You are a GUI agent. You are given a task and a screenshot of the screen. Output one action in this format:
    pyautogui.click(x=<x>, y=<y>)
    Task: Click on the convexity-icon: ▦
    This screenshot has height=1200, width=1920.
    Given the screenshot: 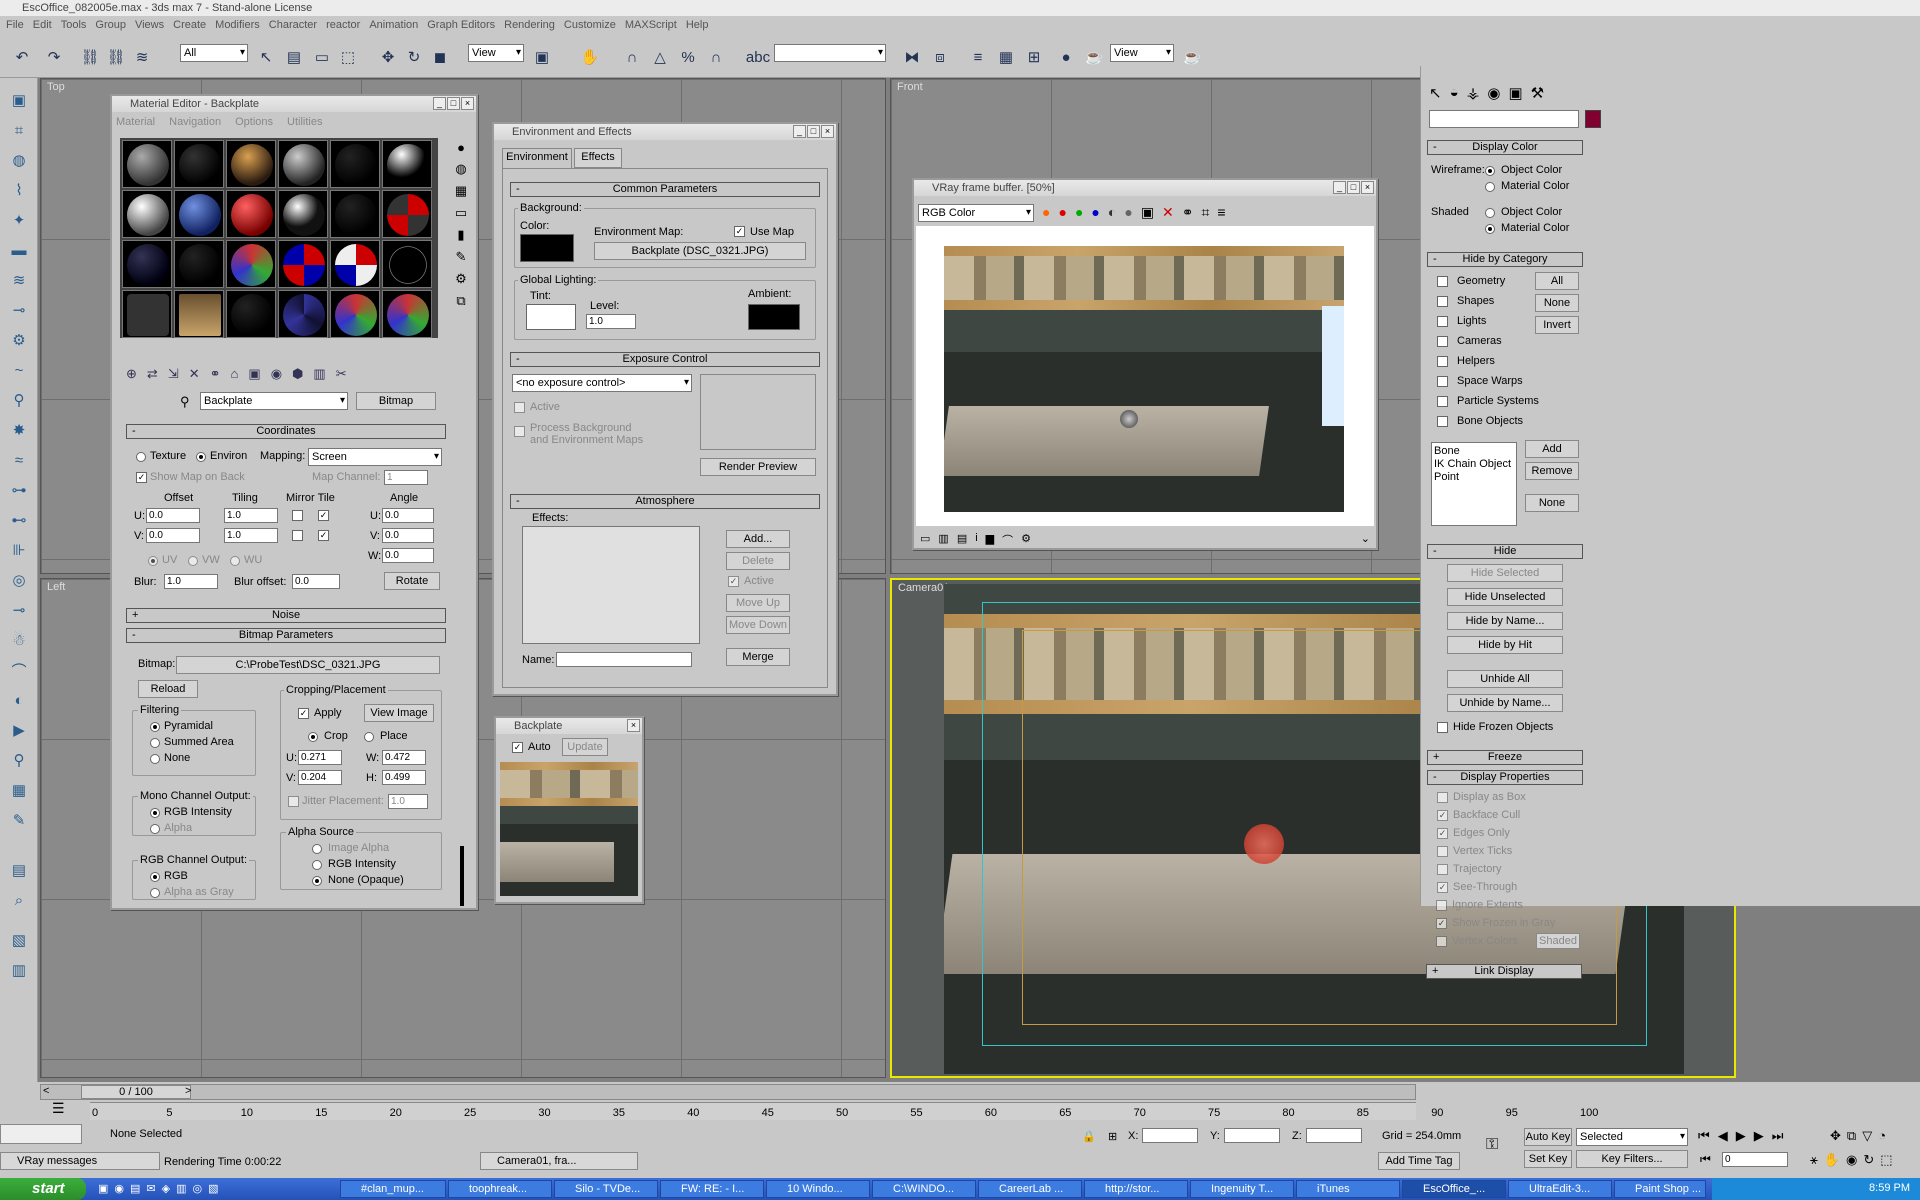 What is the action you would take?
    pyautogui.click(x=19, y=790)
    